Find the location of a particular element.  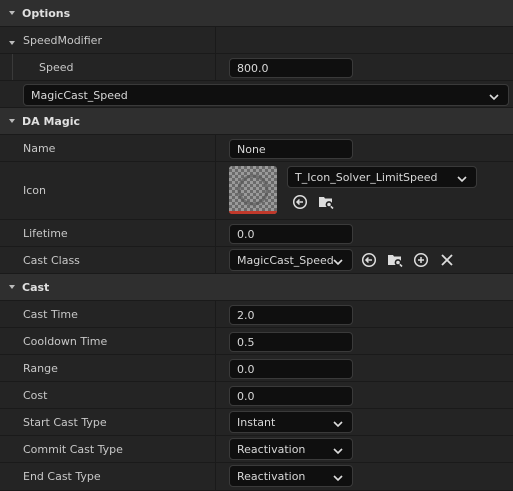

end-cast-type-combo: Reactivation is located at coordinates (291, 476).